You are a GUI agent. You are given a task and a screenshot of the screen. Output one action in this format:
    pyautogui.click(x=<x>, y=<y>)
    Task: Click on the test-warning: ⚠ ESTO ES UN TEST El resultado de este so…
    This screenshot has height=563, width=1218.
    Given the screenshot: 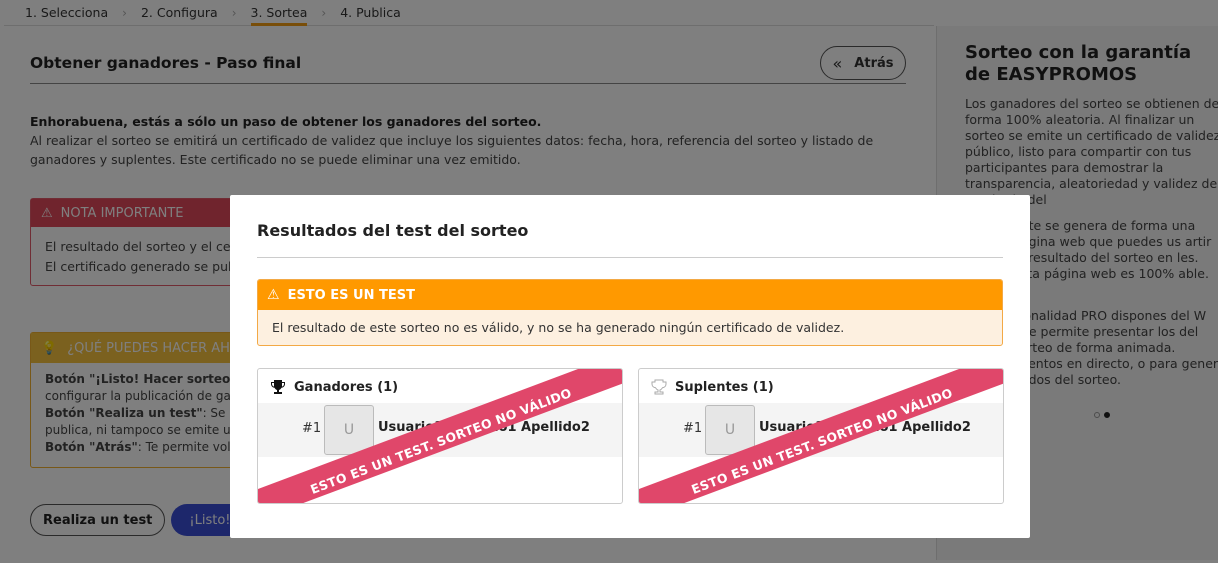 What is the action you would take?
    pyautogui.click(x=630, y=312)
    